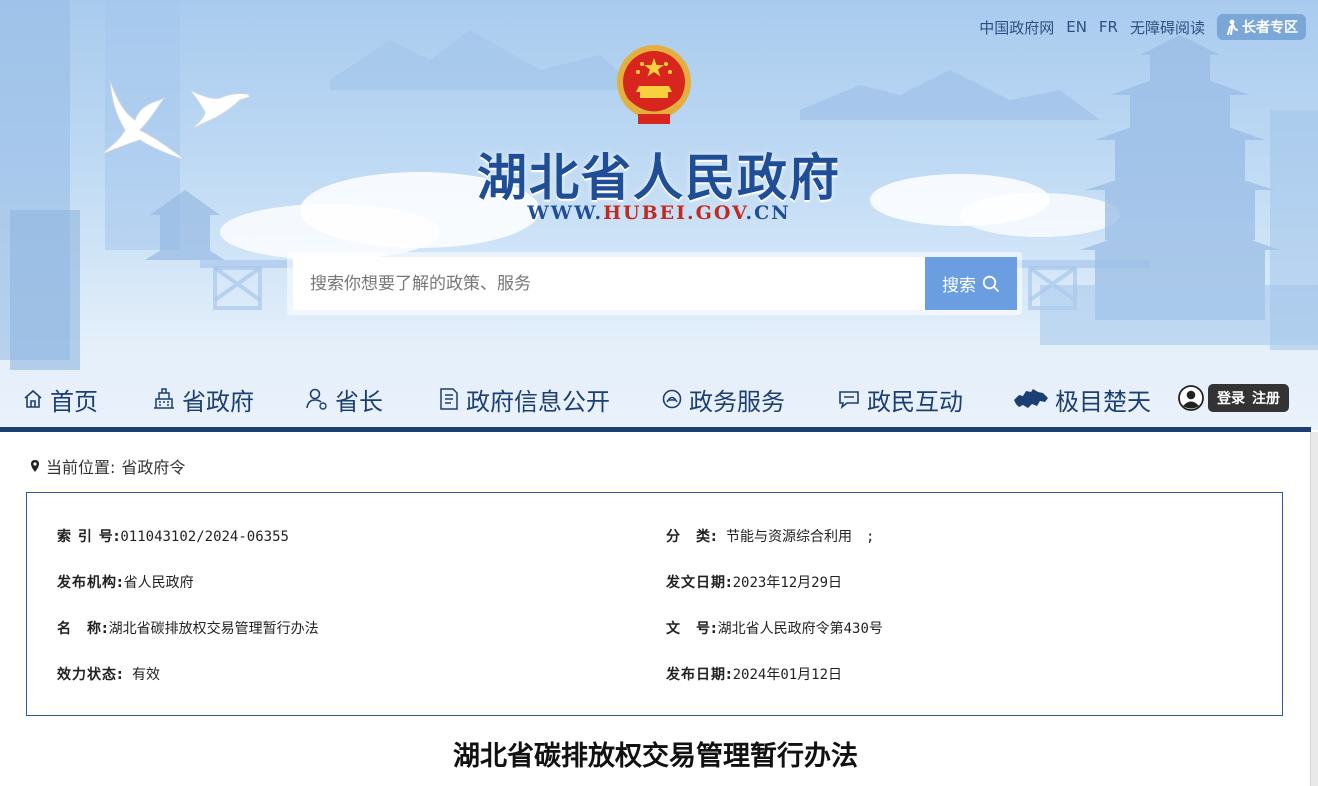  I want to click on nav-item-provincial-gov: 省政府, so click(203, 399).